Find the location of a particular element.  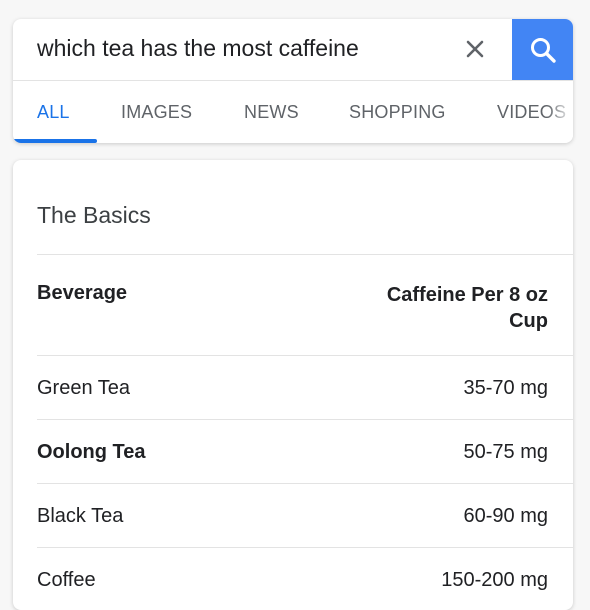

column-header-beverage: Beverage is located at coordinates (82, 293).